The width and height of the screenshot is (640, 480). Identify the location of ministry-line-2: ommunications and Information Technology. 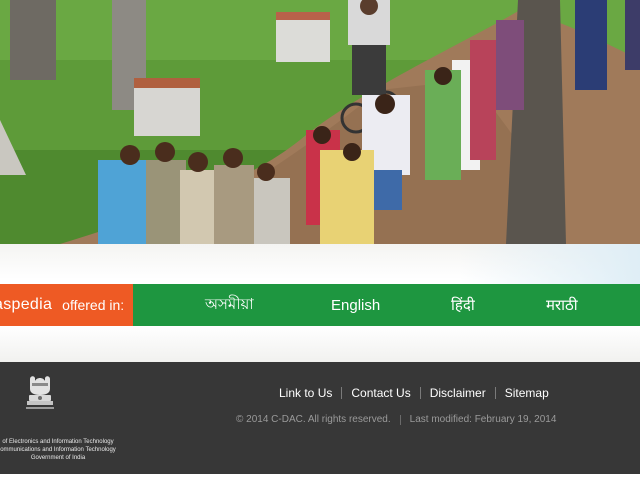
(58, 450).